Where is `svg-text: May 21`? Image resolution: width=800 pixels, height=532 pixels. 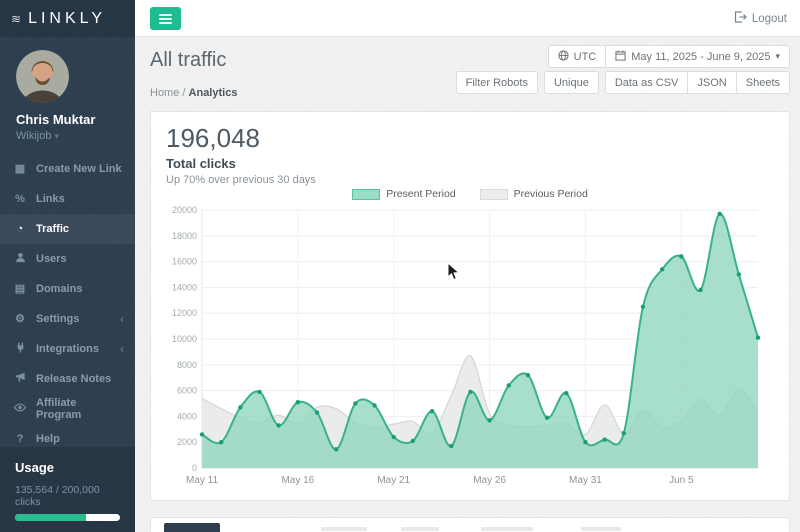
svg-text: May 21 is located at coordinates (393, 480).